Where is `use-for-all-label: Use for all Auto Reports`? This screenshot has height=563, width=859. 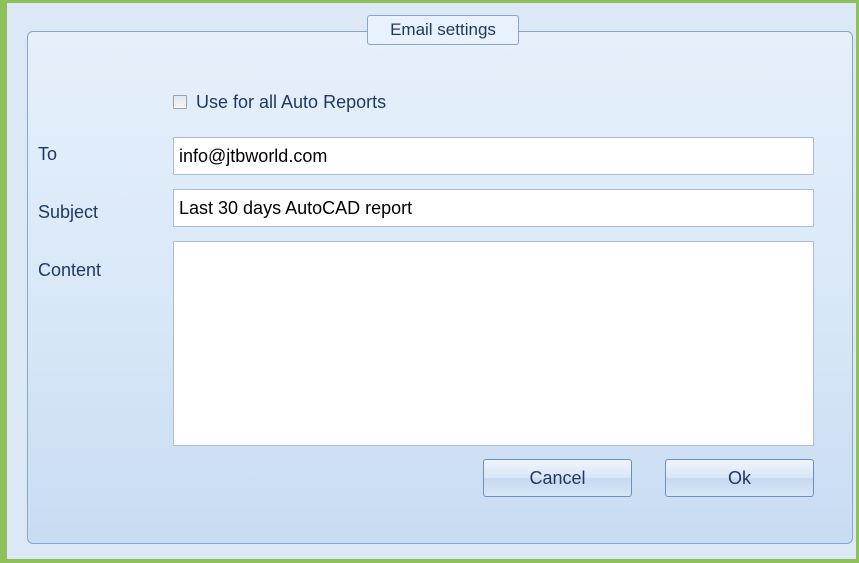
use-for-all-label: Use for all Auto Reports is located at coordinates (291, 101).